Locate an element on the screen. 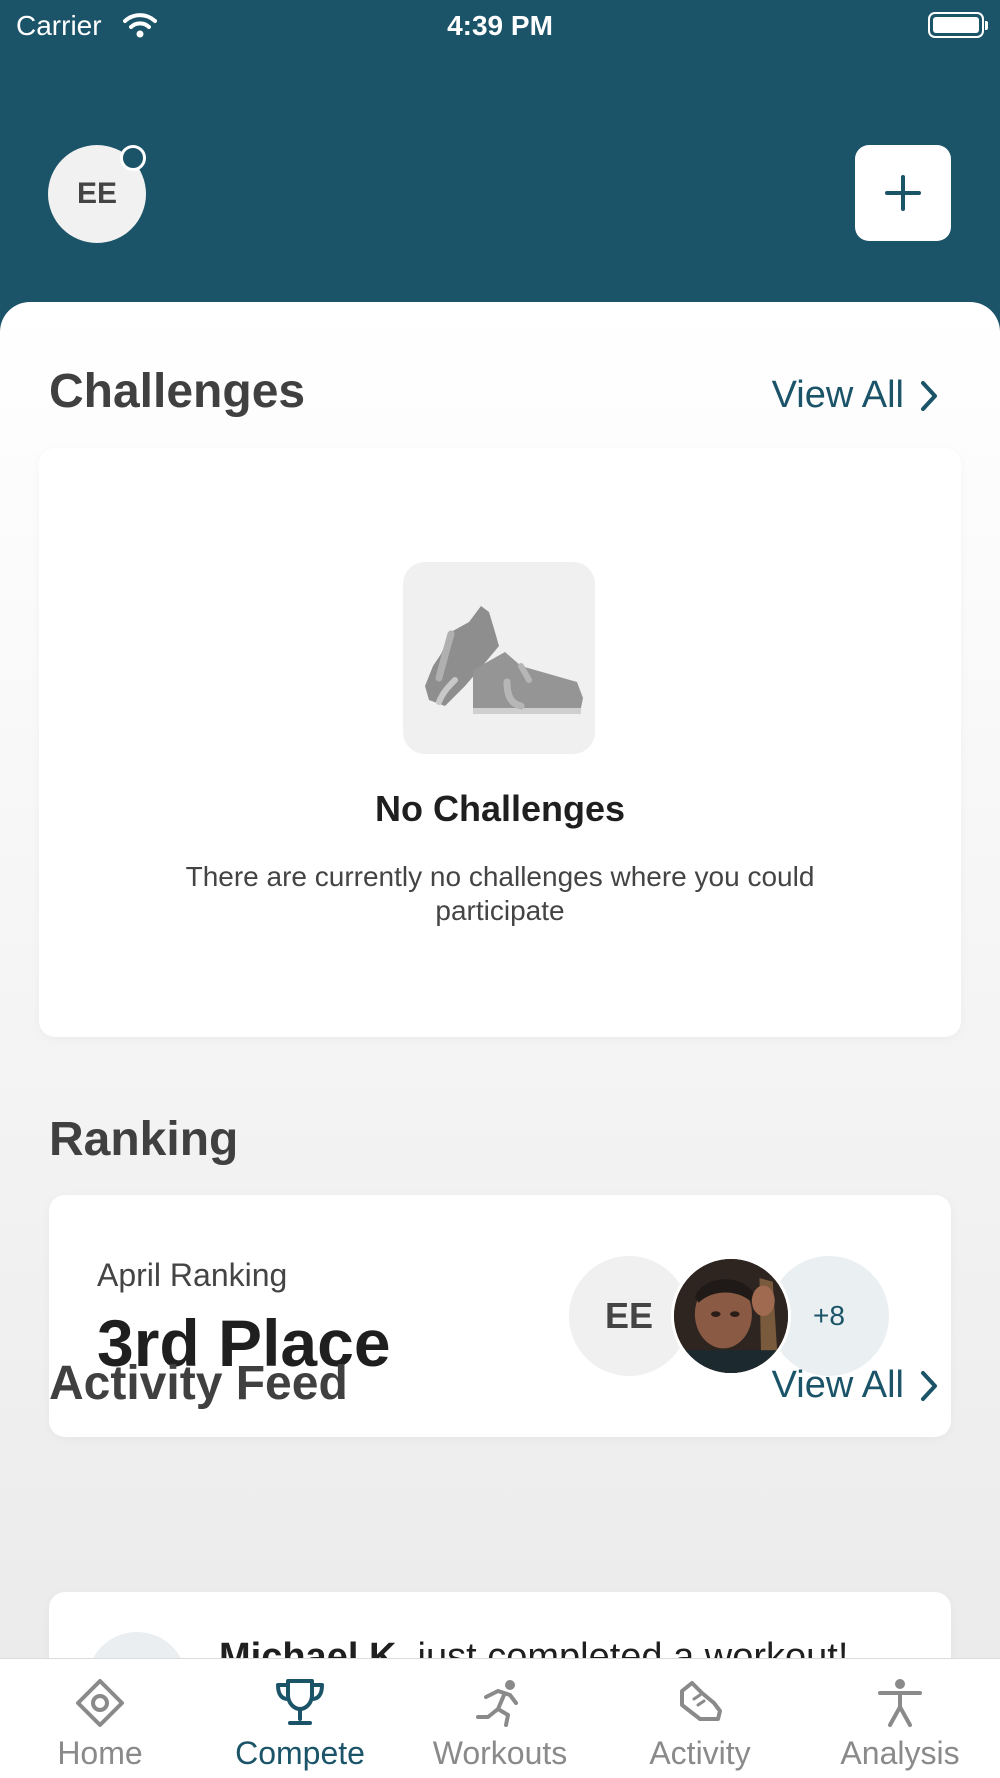 The image size is (1000, 1778). plus-icon is located at coordinates (903, 193).